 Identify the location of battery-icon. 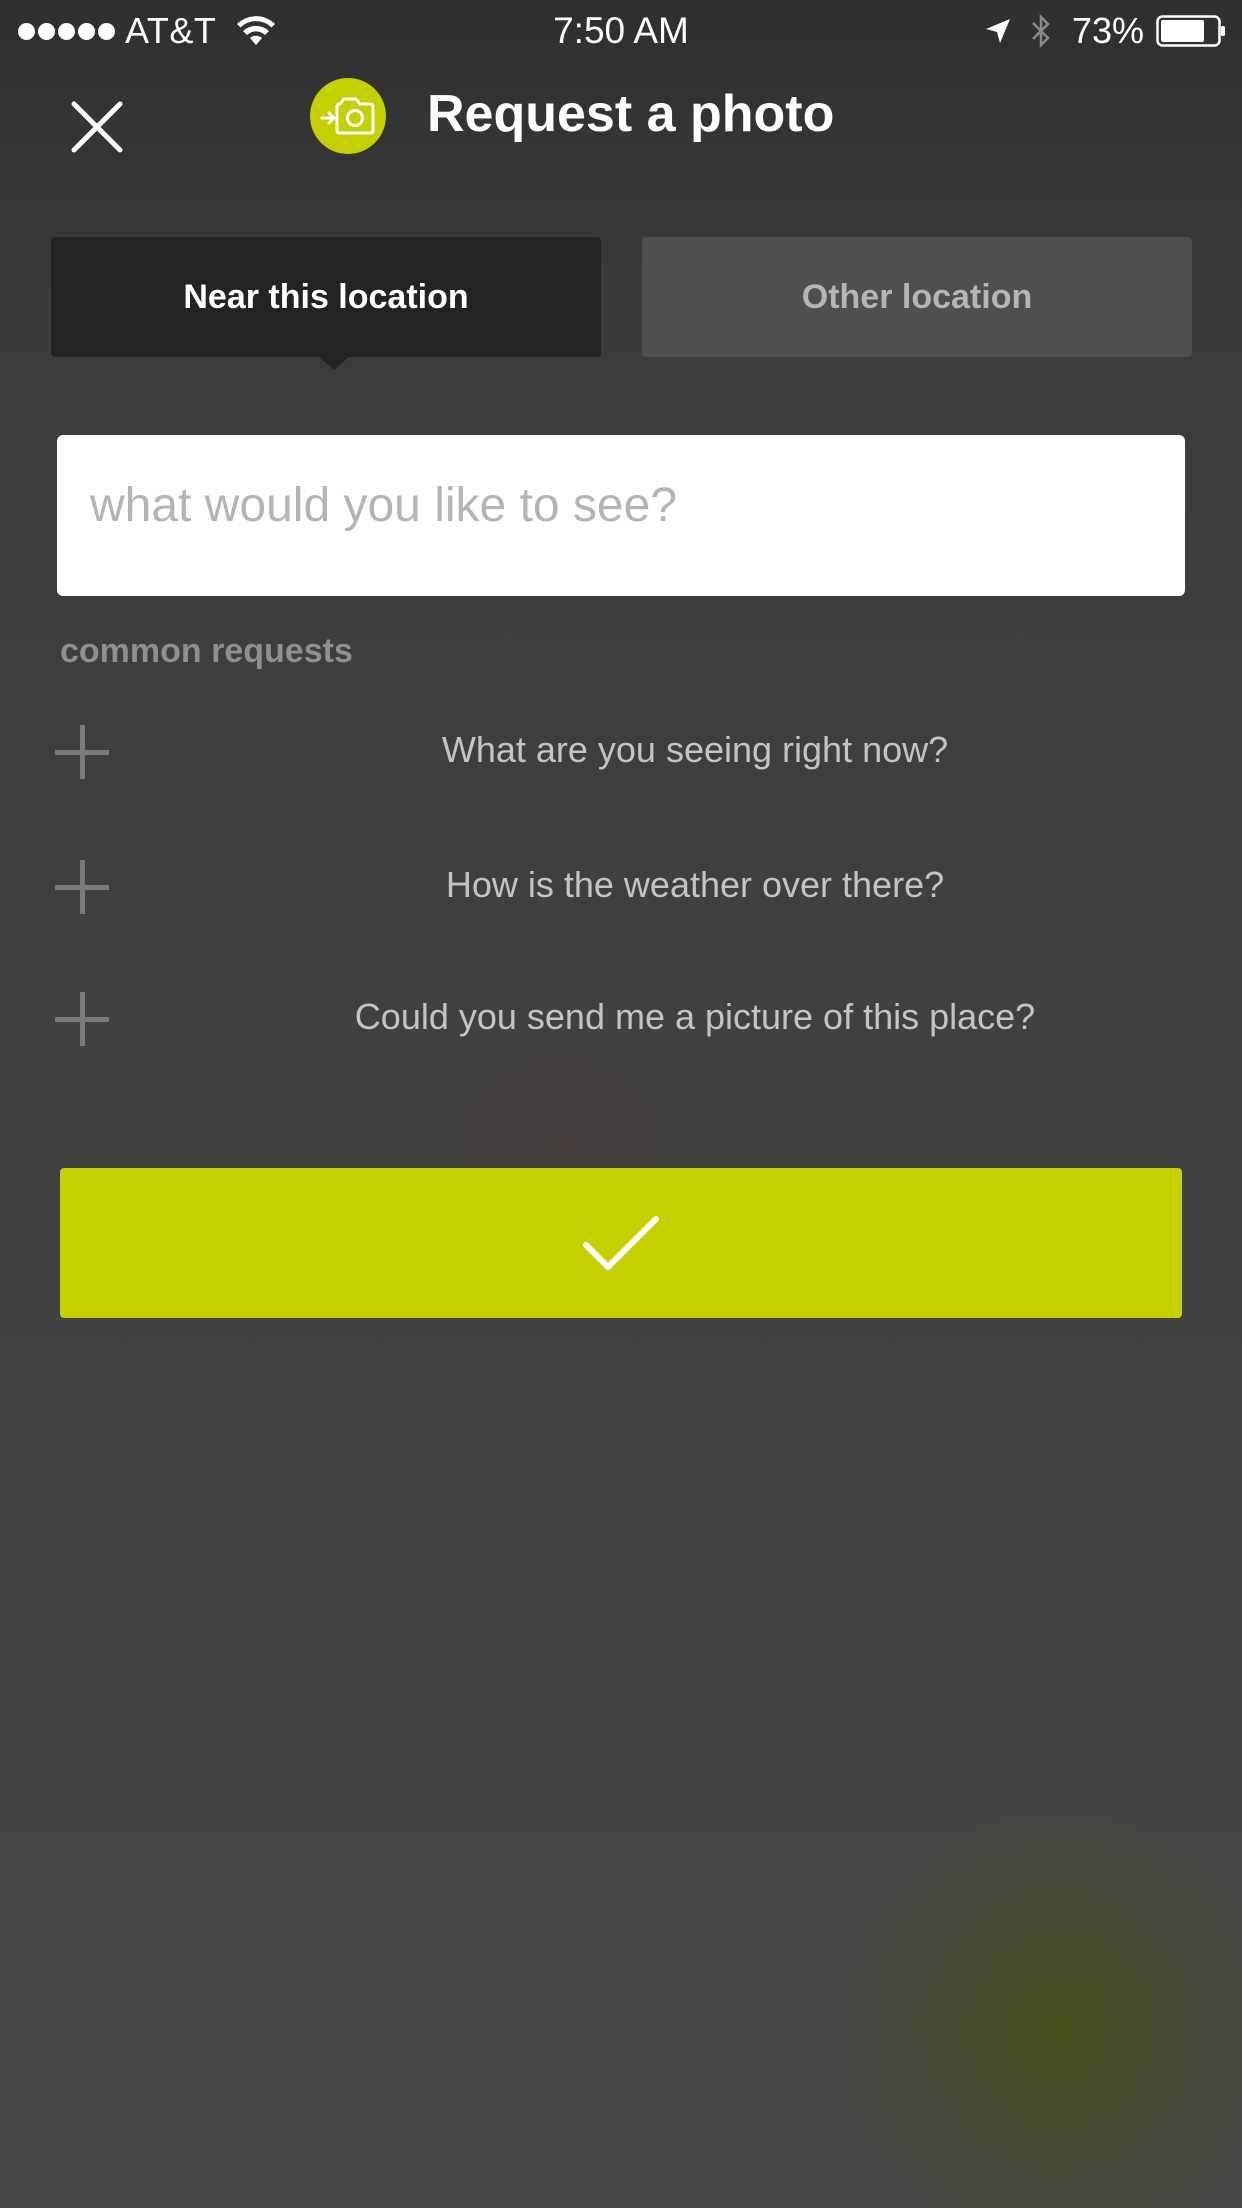
(1190, 31).